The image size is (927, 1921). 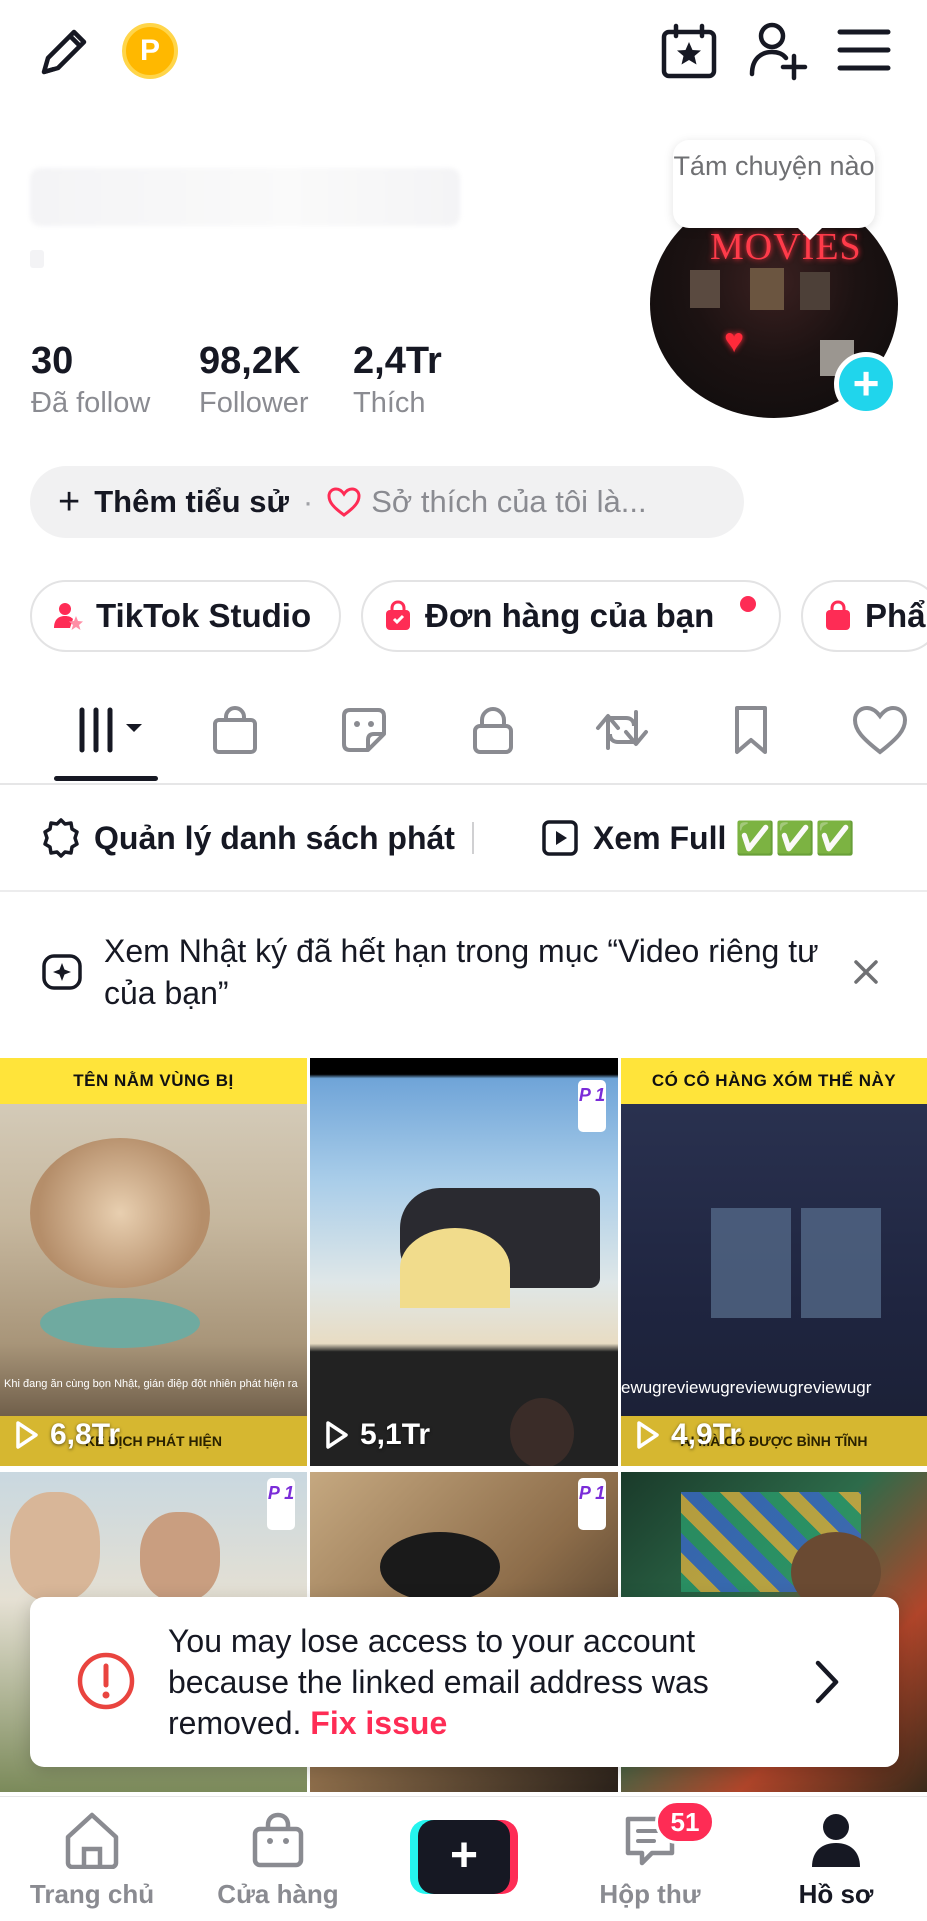 What do you see at coordinates (68, 616) in the screenshot?
I see `person-star-icon` at bounding box center [68, 616].